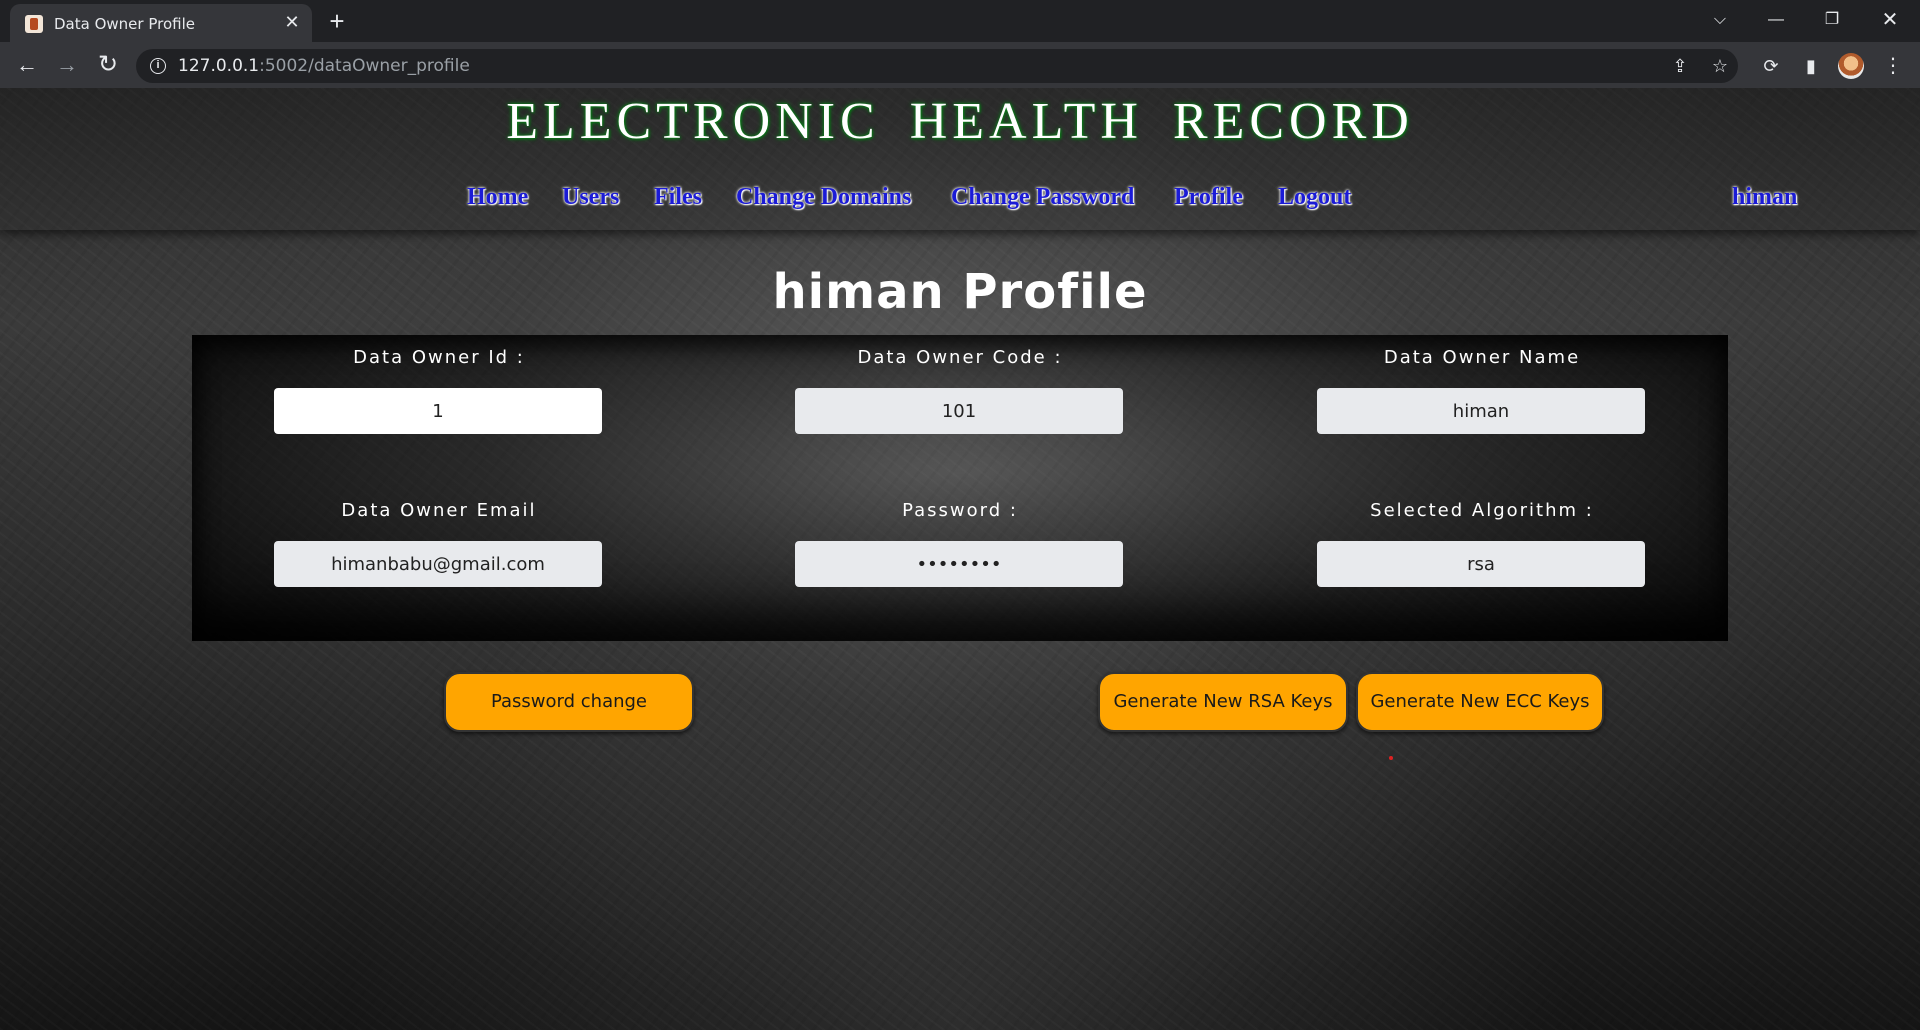 Image resolution: width=1920 pixels, height=1030 pixels. Describe the element at coordinates (108, 66) in the screenshot. I see `reload-icon: ↻` at that location.